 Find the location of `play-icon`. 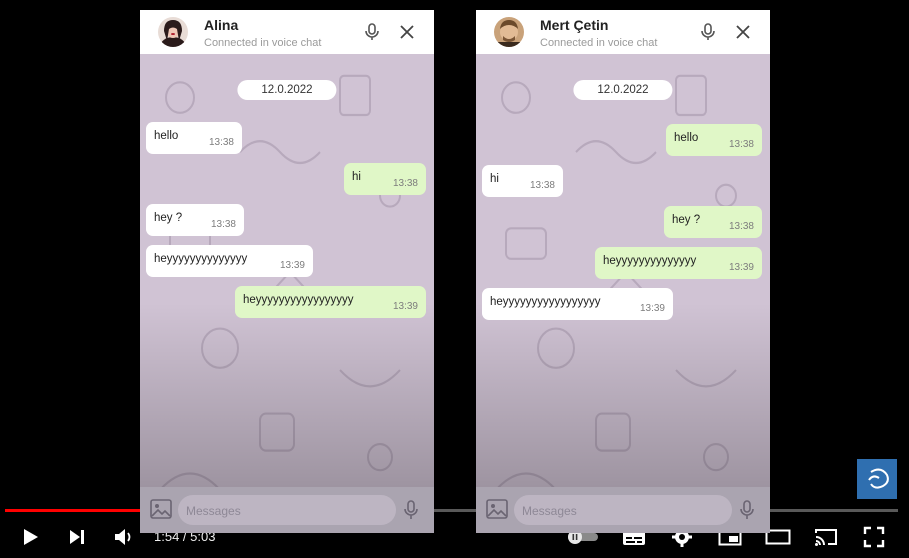

play-icon is located at coordinates (31, 537).